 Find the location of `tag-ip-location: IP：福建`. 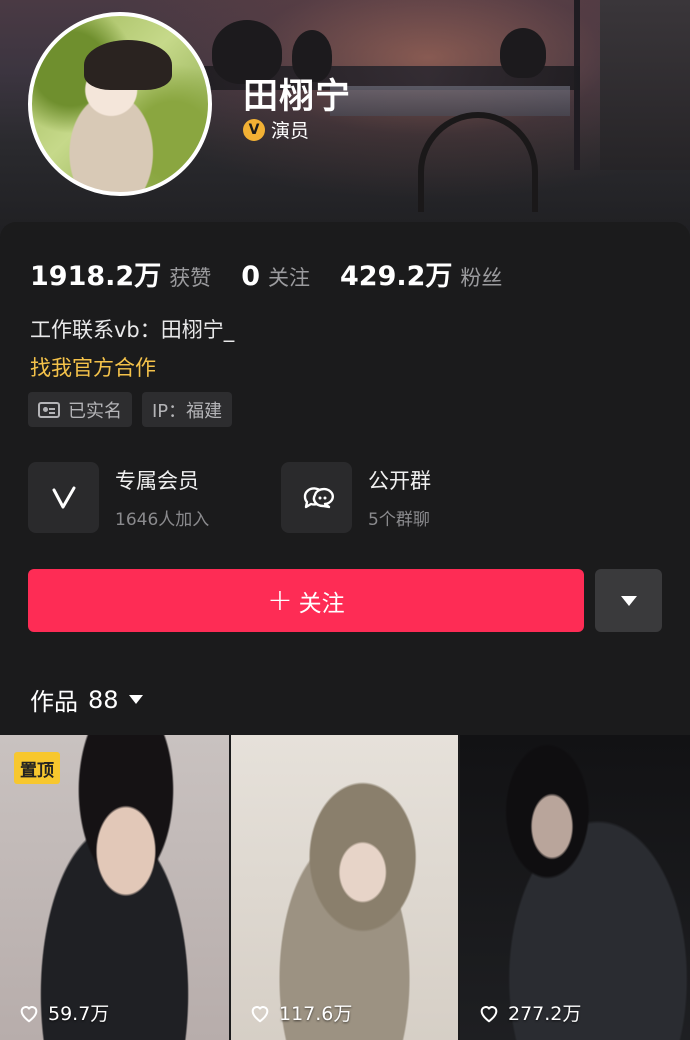

tag-ip-location: IP：福建 is located at coordinates (187, 409).